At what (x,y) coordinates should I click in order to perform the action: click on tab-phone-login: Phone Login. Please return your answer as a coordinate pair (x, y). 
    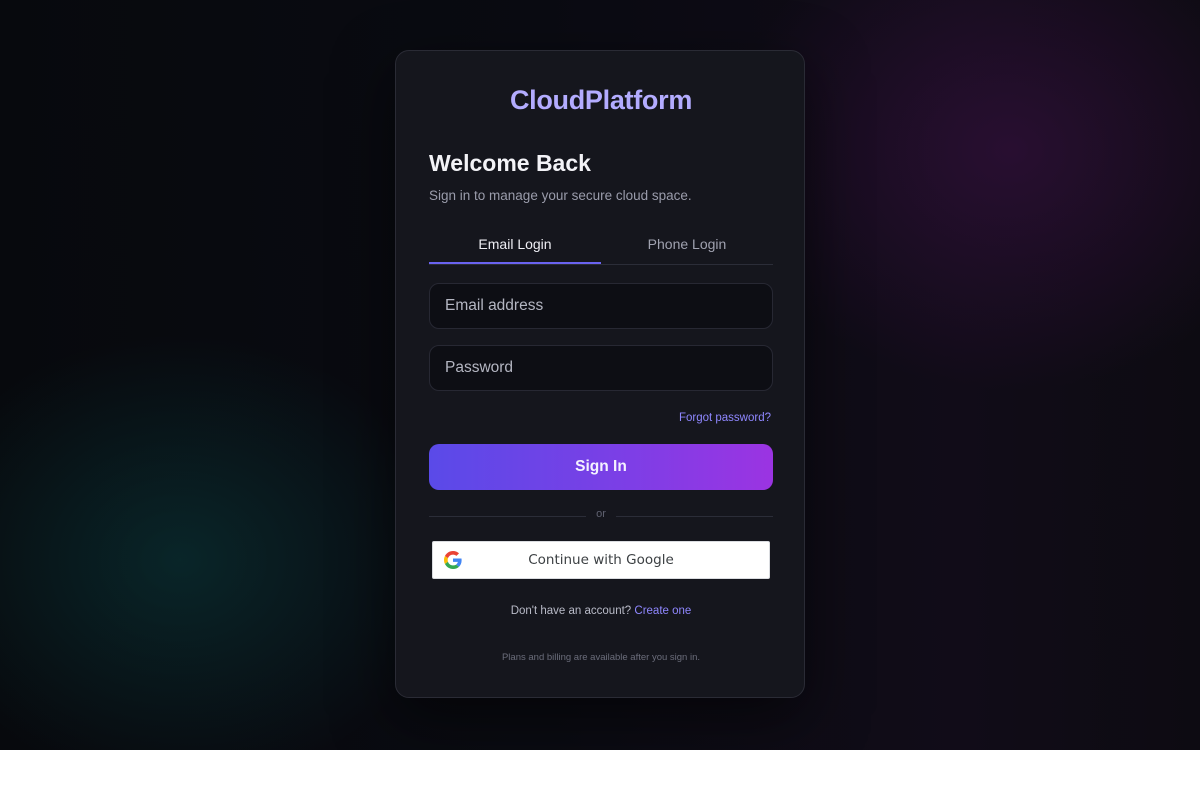
    Looking at the image, I should click on (687, 245).